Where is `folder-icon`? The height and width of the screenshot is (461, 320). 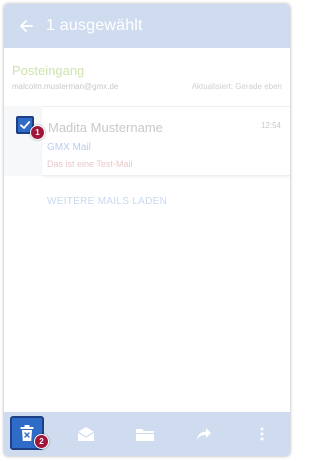 folder-icon is located at coordinates (145, 434).